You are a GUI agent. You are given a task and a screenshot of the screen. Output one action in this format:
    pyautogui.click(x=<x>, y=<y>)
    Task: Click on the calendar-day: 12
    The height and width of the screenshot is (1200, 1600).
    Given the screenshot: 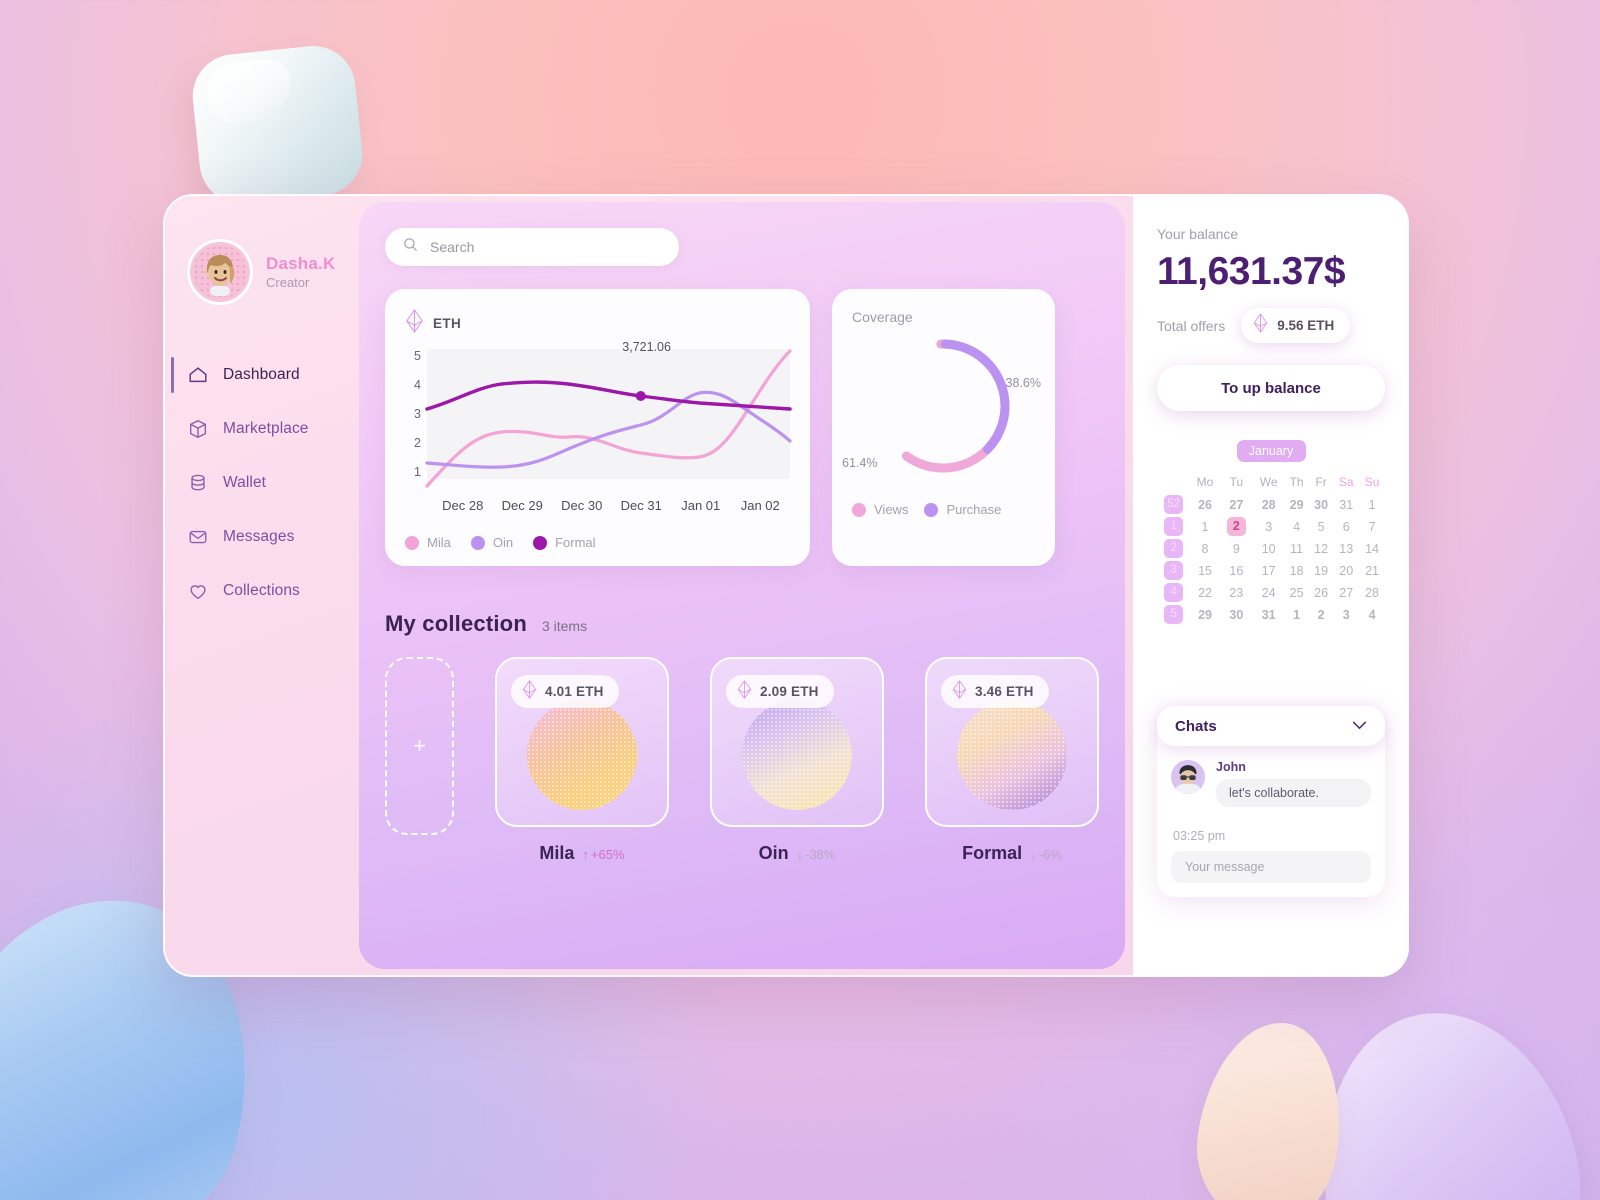 What is the action you would take?
    pyautogui.click(x=1321, y=548)
    